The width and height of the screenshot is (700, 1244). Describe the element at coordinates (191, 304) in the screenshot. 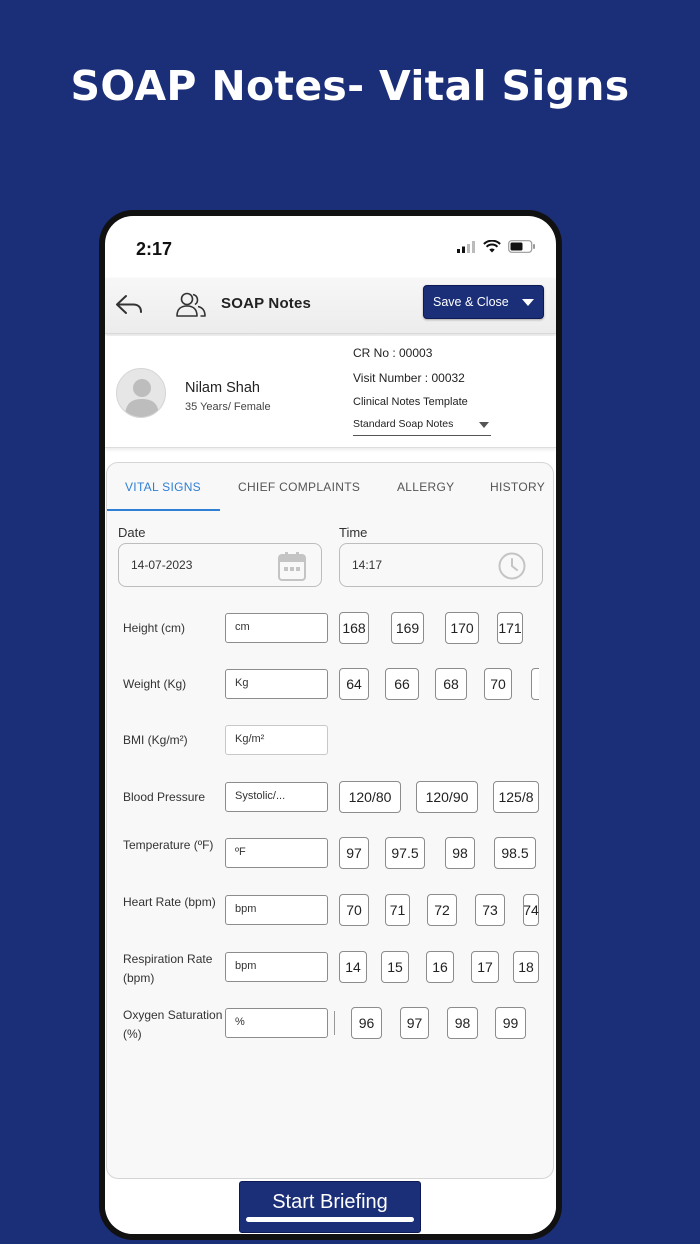

I see `users-icon` at that location.